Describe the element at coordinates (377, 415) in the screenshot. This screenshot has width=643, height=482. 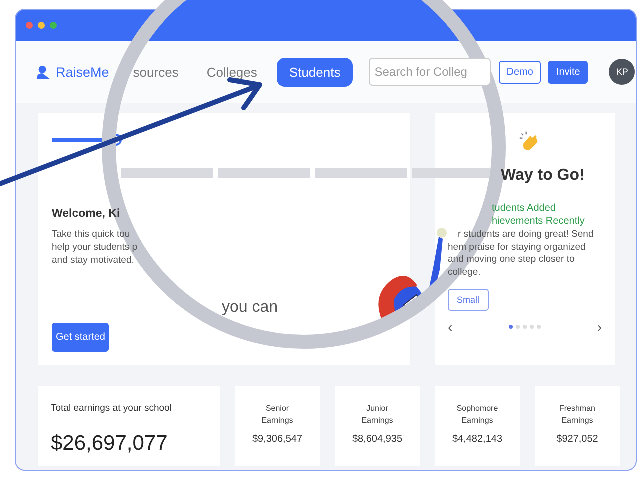
I see `card-label: Junior Earnings` at that location.